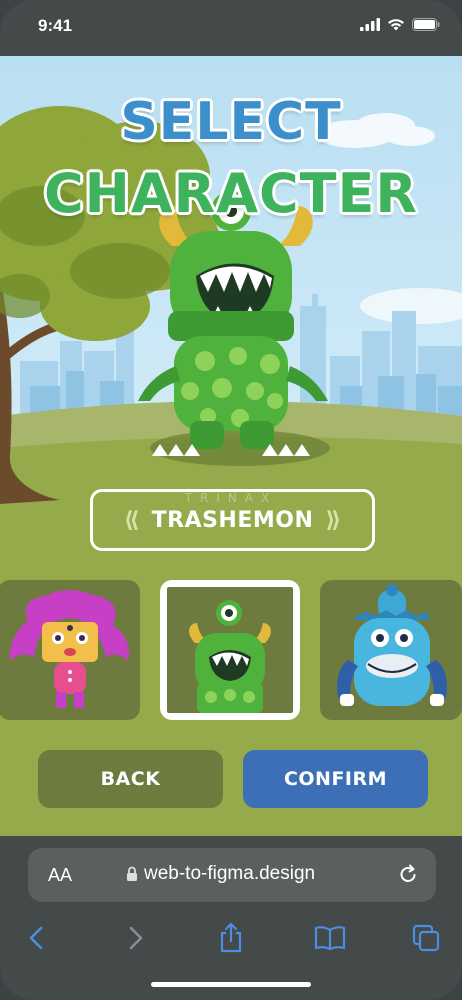  I want to click on title-character: CHARACTER, so click(231, 193).